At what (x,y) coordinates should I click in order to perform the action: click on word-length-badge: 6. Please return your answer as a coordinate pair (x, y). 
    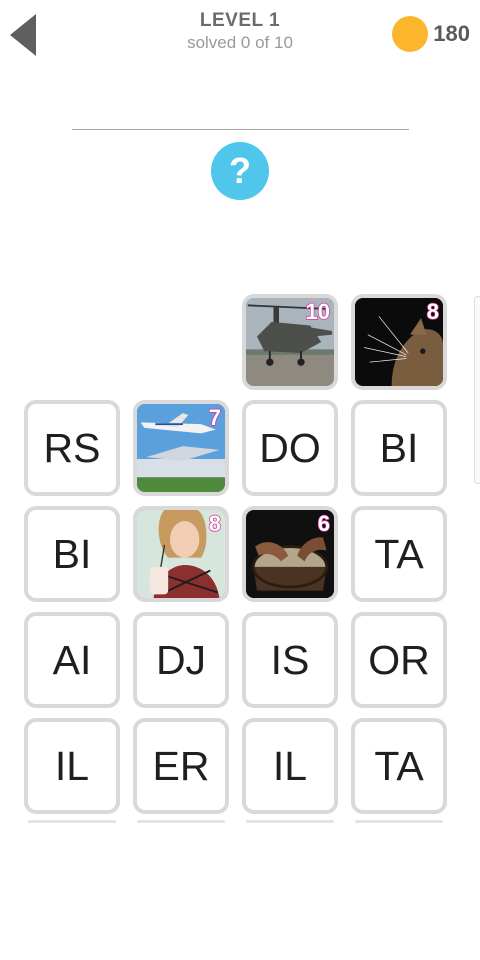
    Looking at the image, I should click on (324, 523).